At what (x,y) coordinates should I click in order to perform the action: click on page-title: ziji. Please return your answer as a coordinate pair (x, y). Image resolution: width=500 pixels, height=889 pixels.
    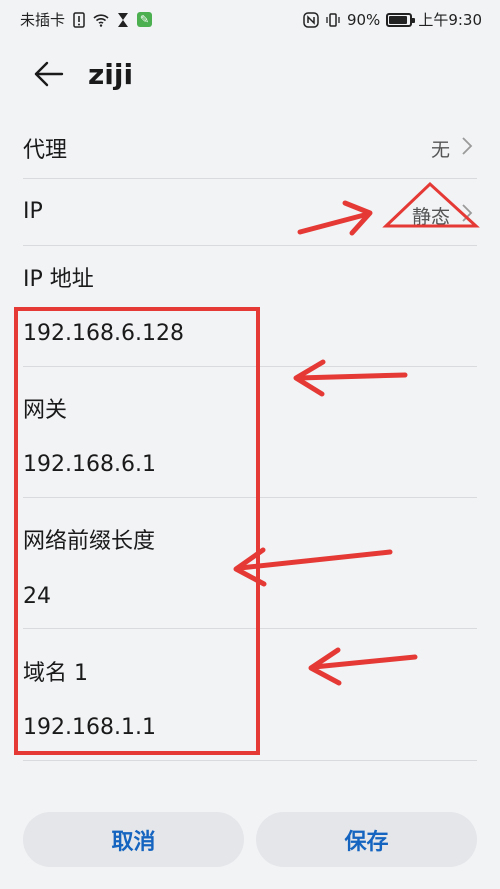
    Looking at the image, I should click on (111, 74).